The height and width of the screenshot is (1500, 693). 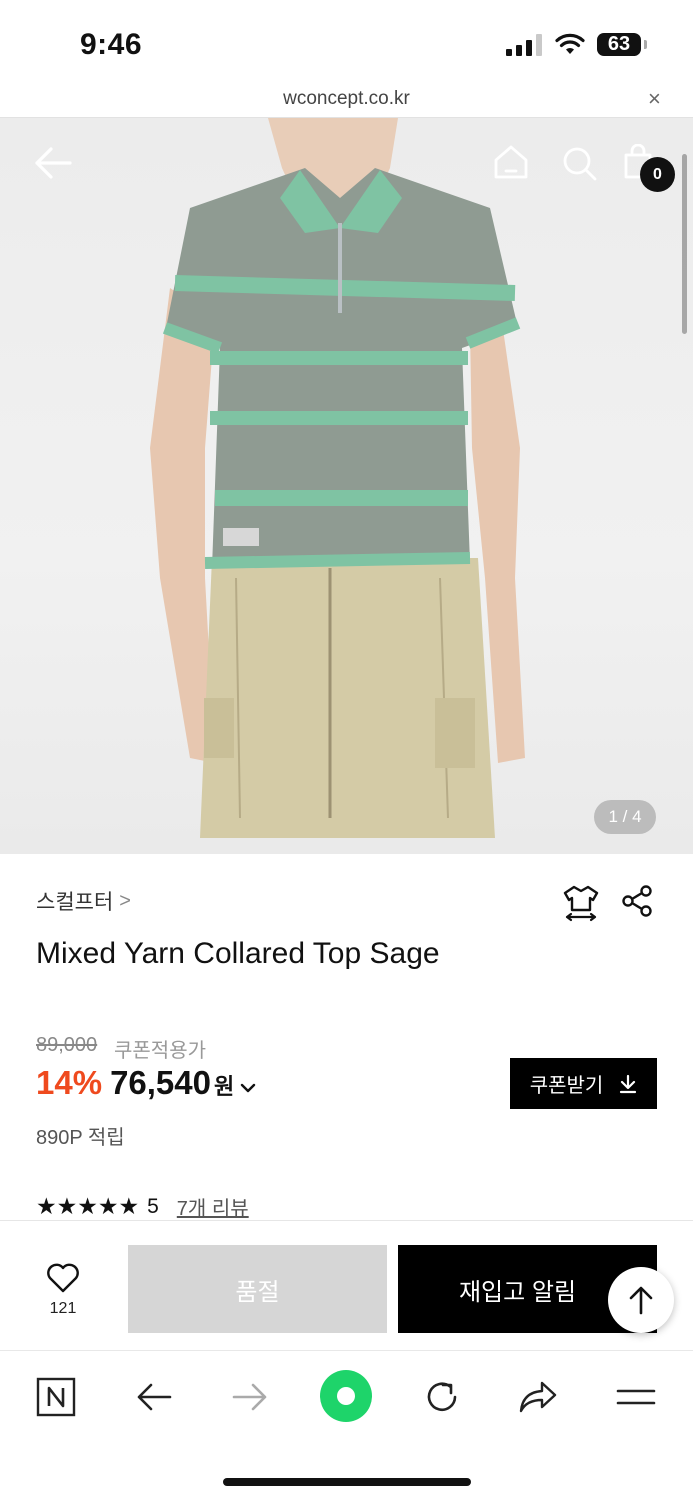 I want to click on menu-button, so click(x=636, y=1397).